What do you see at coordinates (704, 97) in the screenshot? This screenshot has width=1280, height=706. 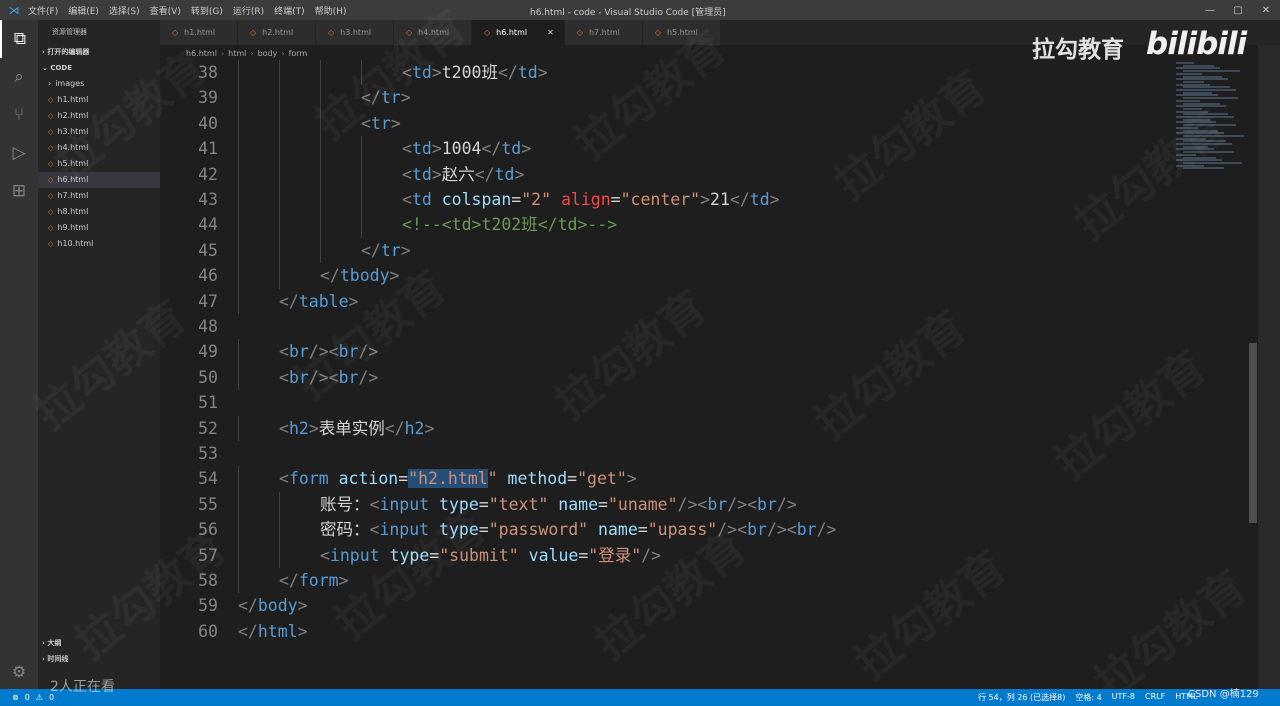 I see `code-line: 39 </tr>` at bounding box center [704, 97].